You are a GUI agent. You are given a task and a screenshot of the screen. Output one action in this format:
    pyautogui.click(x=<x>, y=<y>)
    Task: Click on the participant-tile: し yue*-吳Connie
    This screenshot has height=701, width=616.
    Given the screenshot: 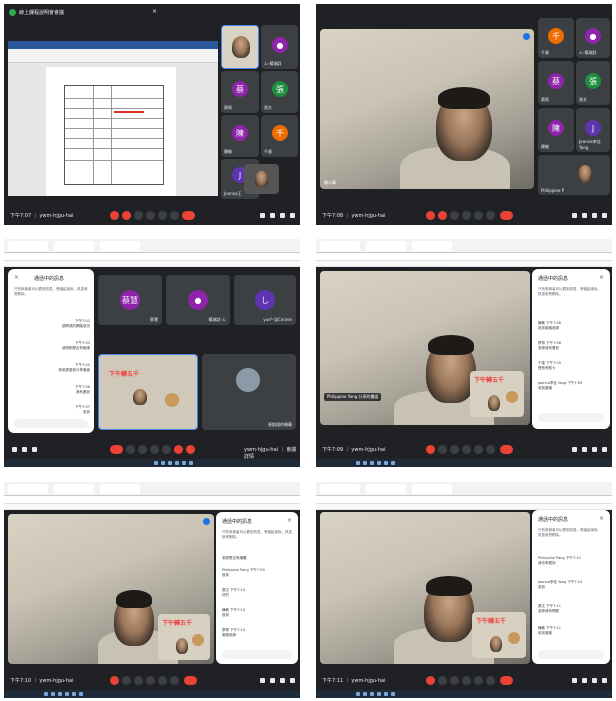 What is the action you would take?
    pyautogui.click(x=265, y=300)
    